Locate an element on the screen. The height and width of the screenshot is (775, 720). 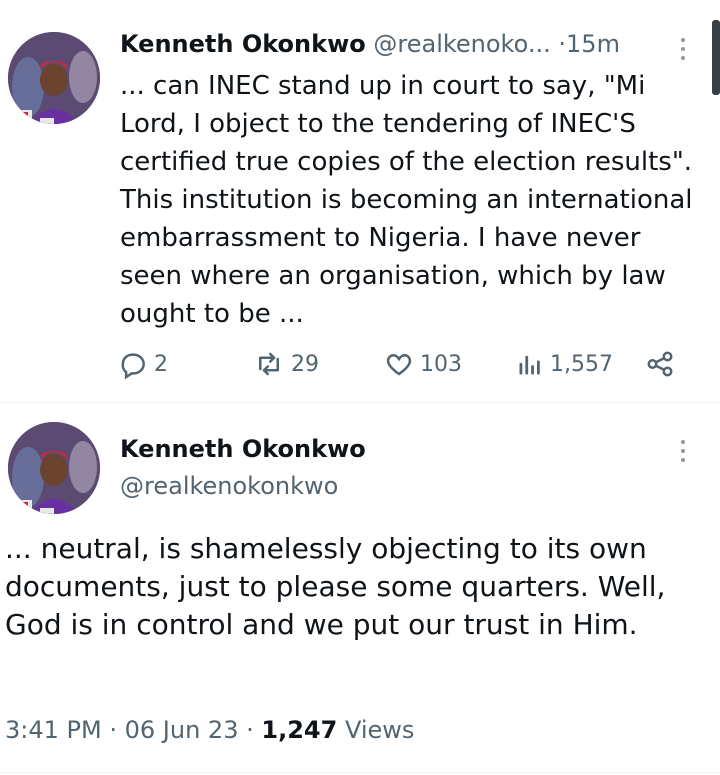
views-button: 1,557 is located at coordinates (564, 364).